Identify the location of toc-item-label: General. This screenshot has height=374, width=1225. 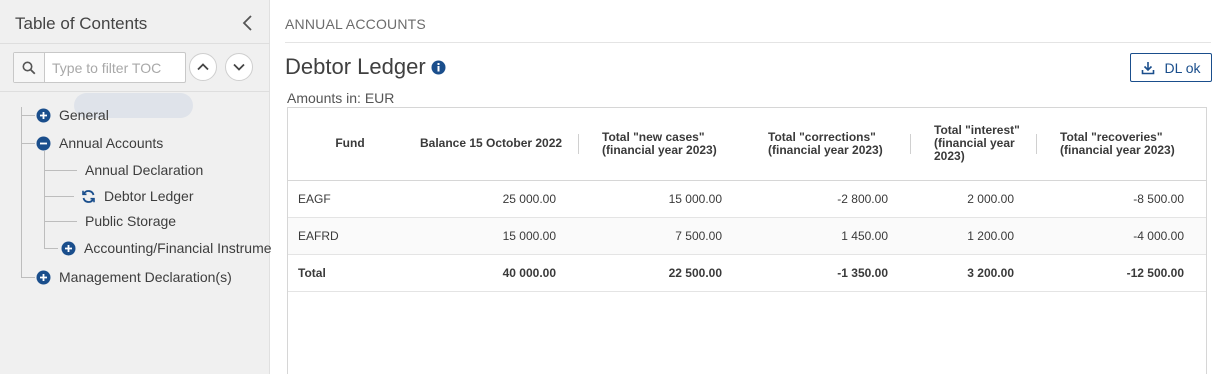
(84, 115).